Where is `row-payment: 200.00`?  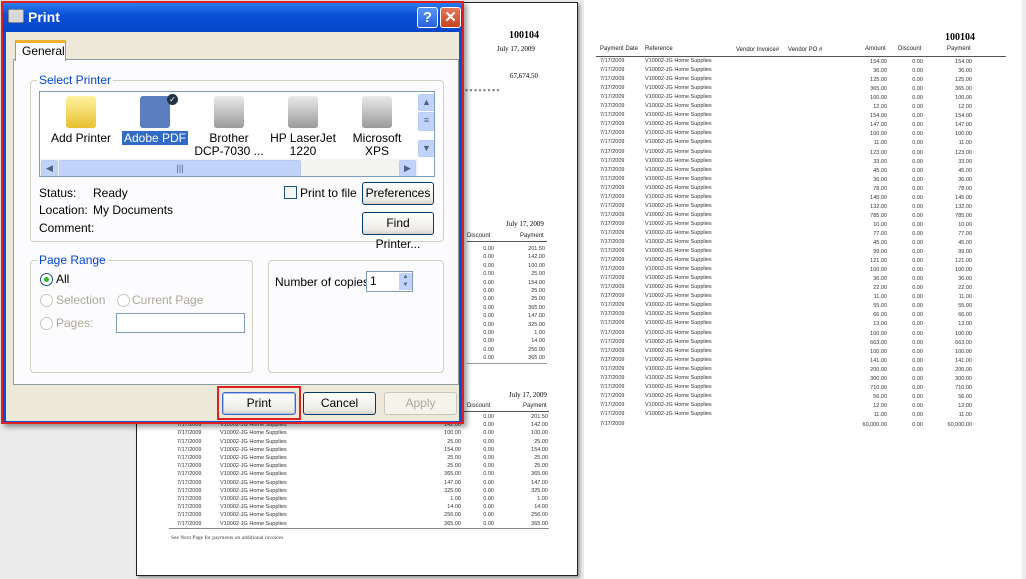 row-payment: 200.00 is located at coordinates (963, 369).